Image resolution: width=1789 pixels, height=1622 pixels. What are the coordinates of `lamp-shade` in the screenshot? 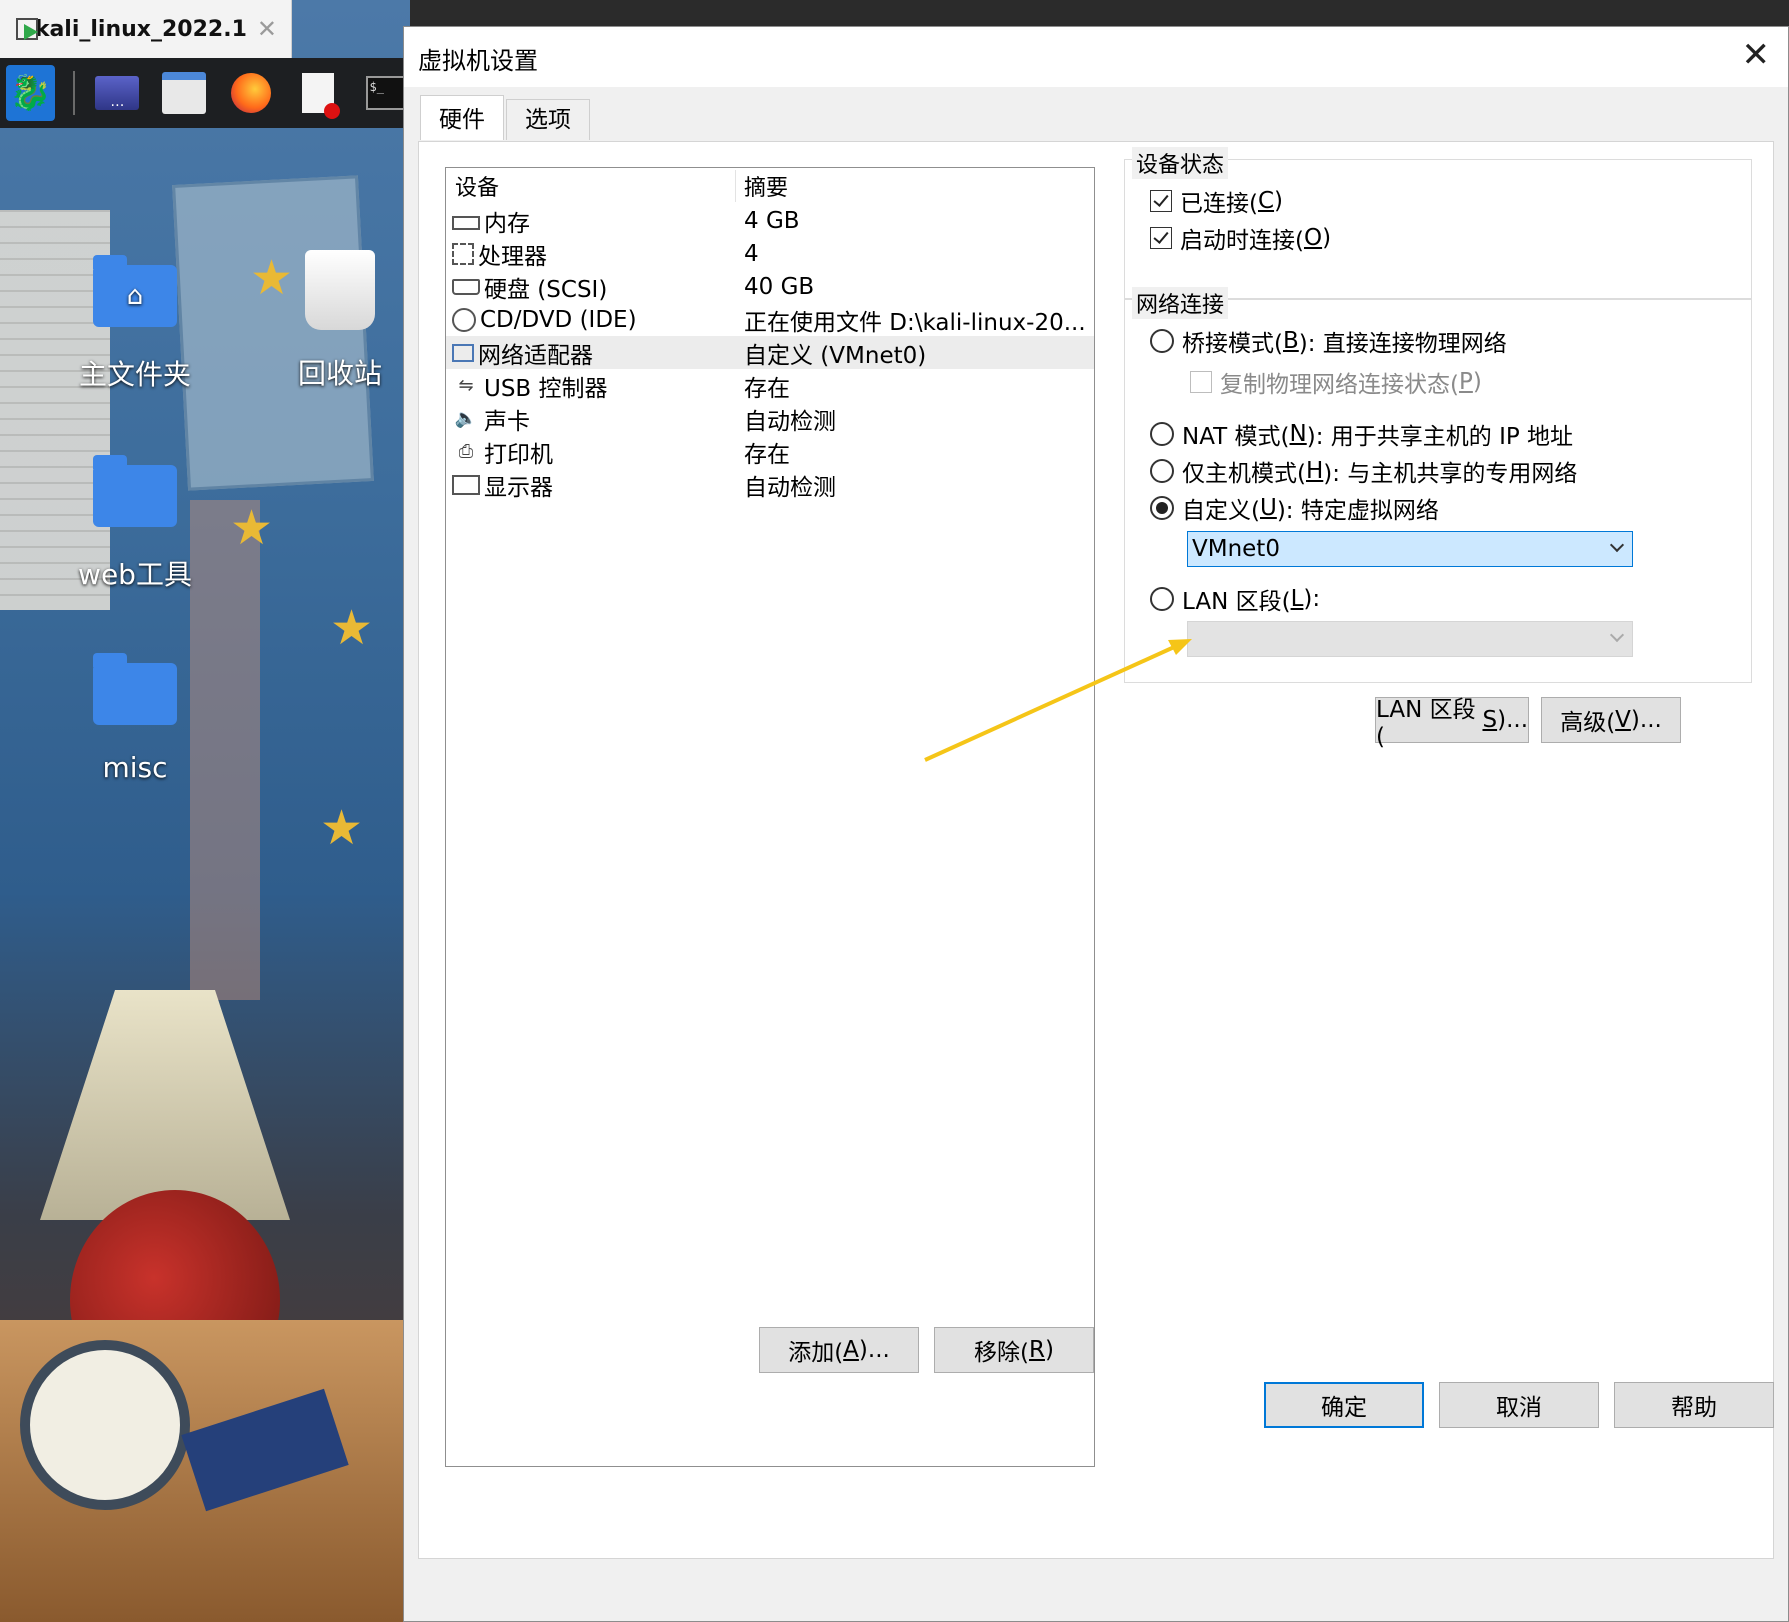 It's located at (165, 1105).